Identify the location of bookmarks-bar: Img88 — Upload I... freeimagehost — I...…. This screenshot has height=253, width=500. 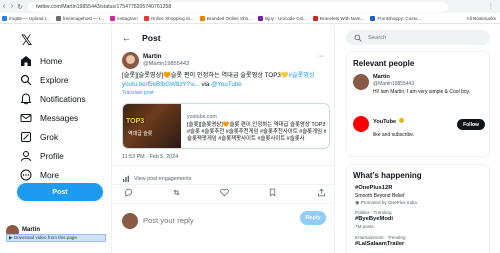
(250, 18).